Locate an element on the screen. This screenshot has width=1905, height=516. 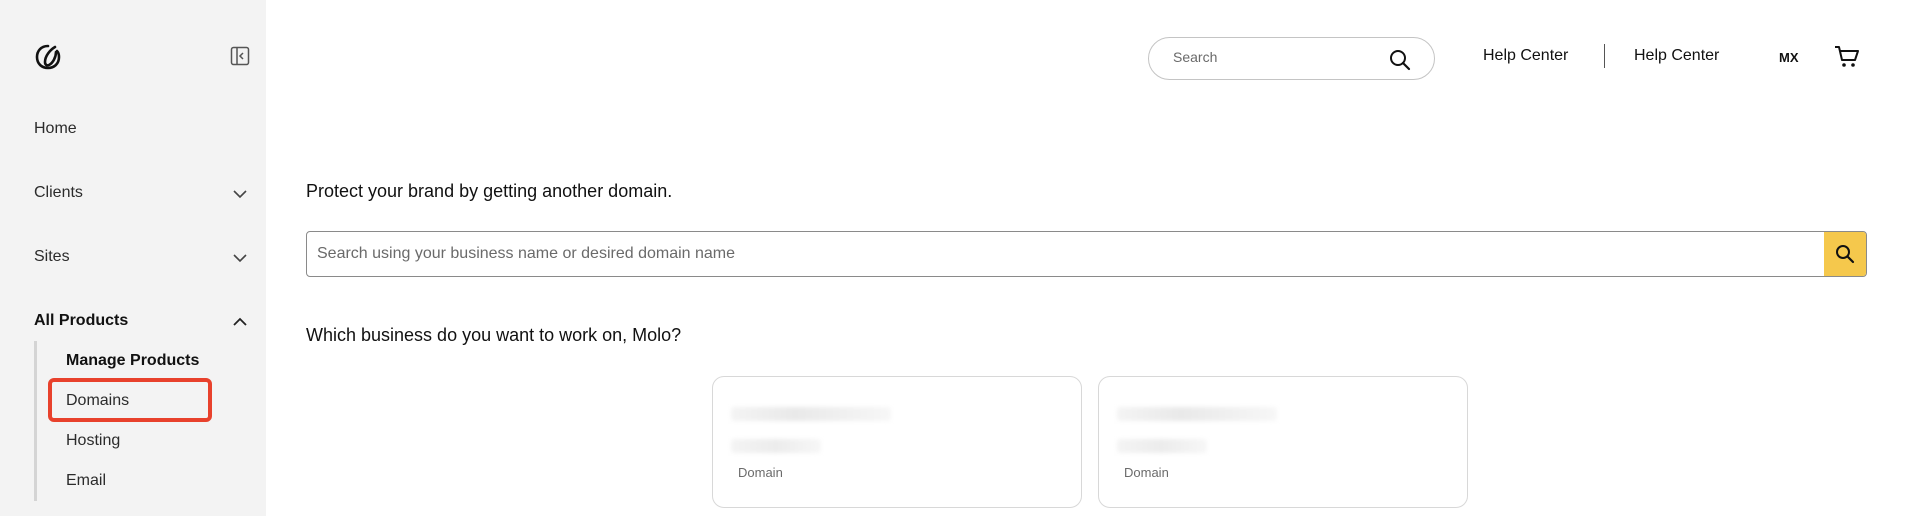
collapse-sidebar-icon is located at coordinates (240, 56).